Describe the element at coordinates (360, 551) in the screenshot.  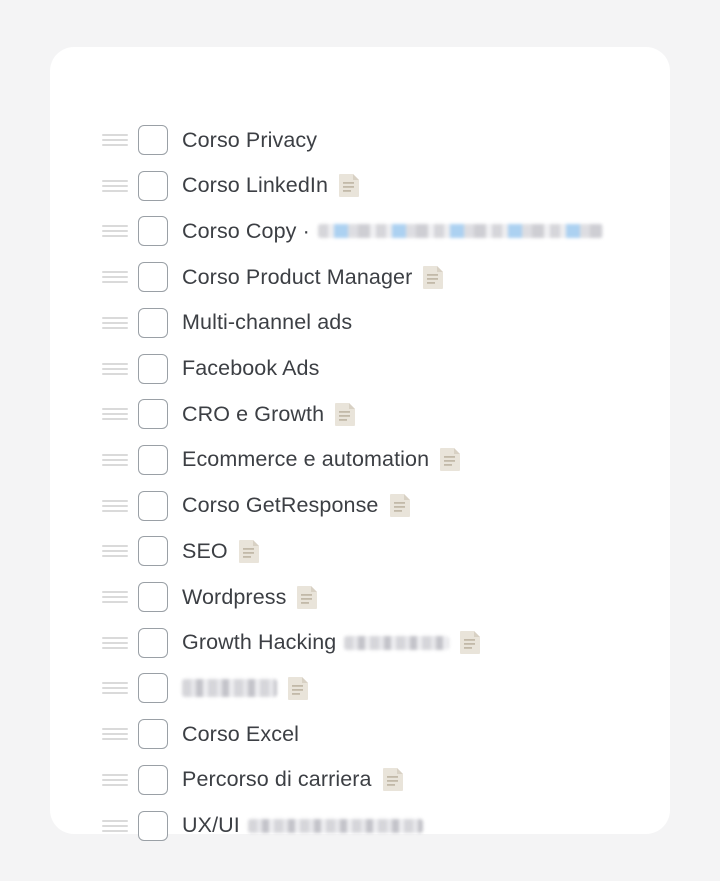
I see `task-row: SEO` at that location.